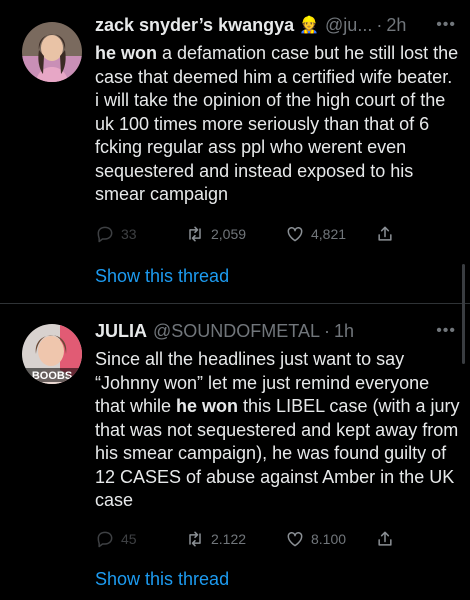 This screenshot has height=600, width=470. Describe the element at coordinates (236, 331) in the screenshot. I see `handle: @SOUNDOFMETAL` at that location.